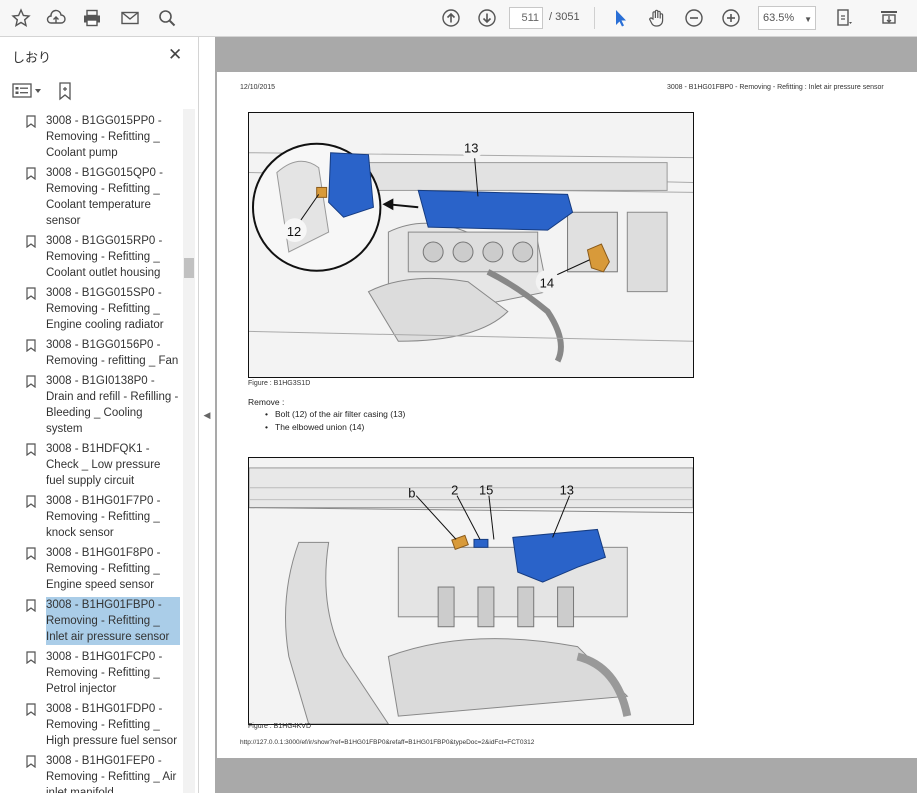 The width and height of the screenshot is (917, 793). What do you see at coordinates (28, 91) in the screenshot?
I see `options-menu-icon` at bounding box center [28, 91].